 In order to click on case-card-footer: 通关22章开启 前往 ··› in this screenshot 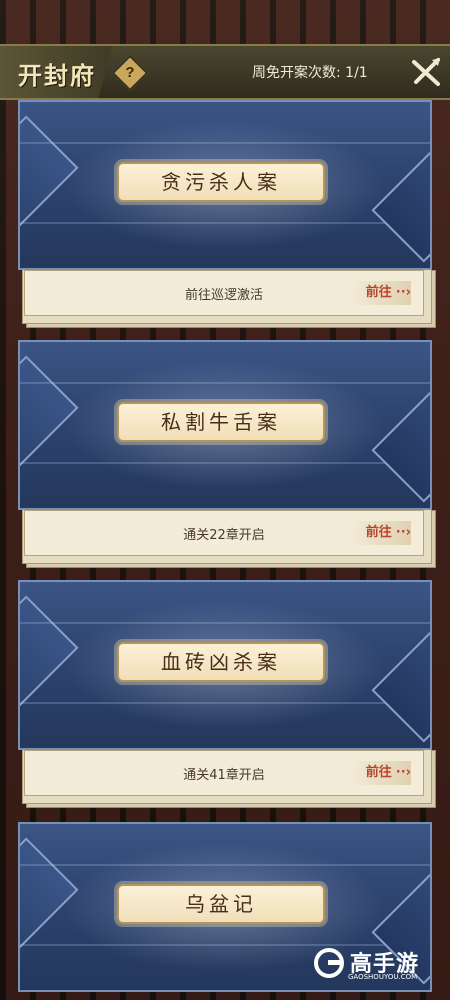, I will do `click(224, 533)`.